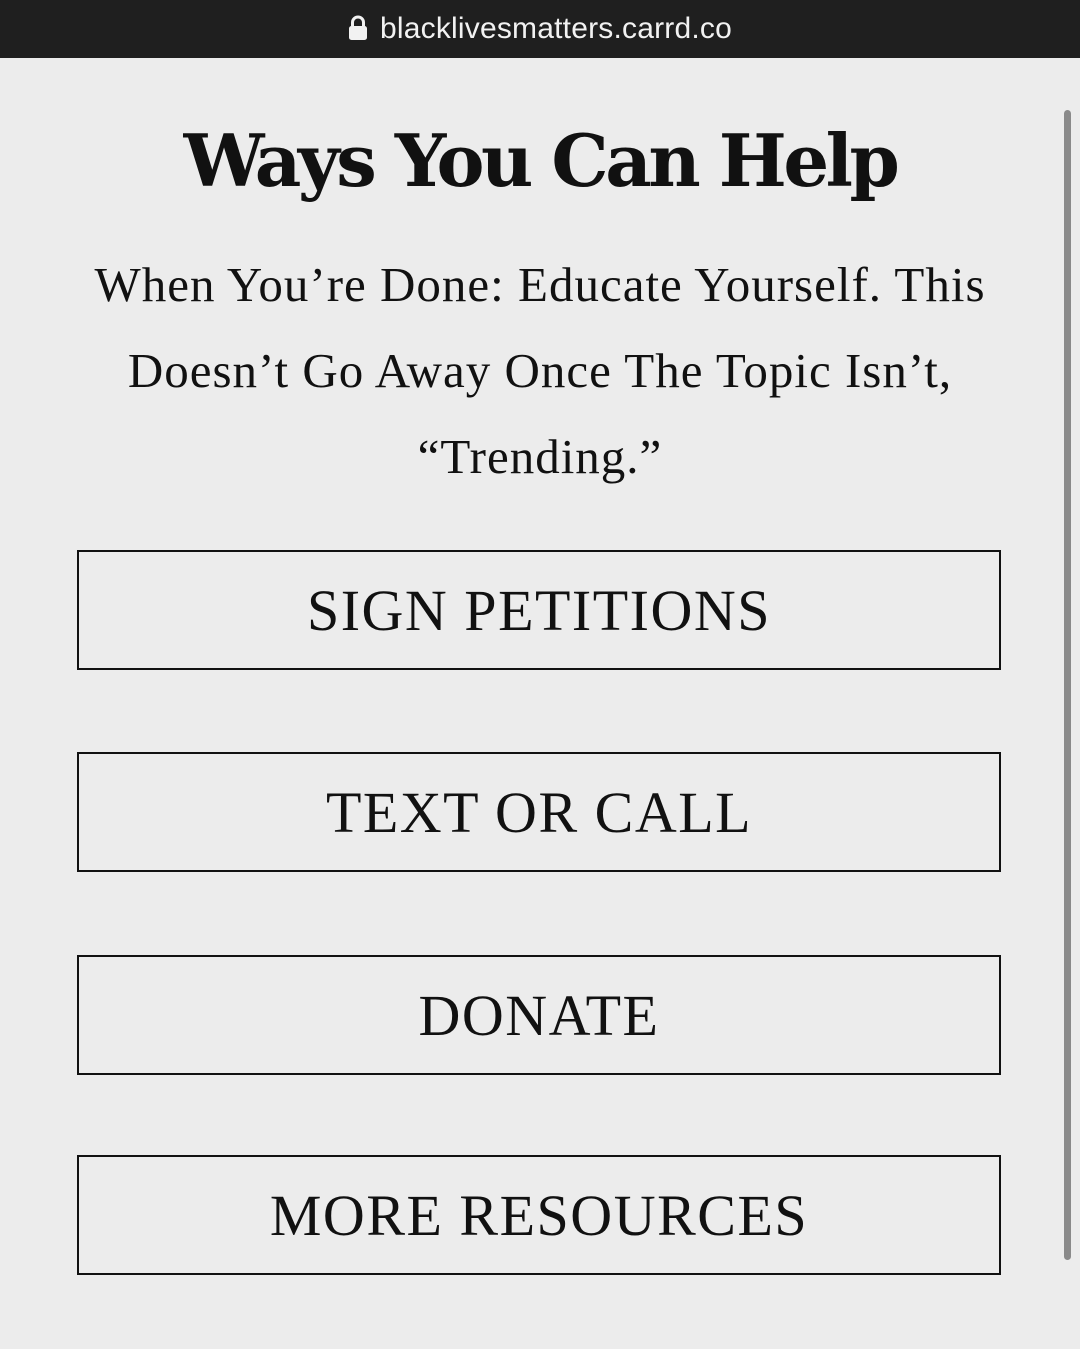 The width and height of the screenshot is (1080, 1349). What do you see at coordinates (556, 29) in the screenshot?
I see `url-text: blacklivesmatters.carrd.co` at bounding box center [556, 29].